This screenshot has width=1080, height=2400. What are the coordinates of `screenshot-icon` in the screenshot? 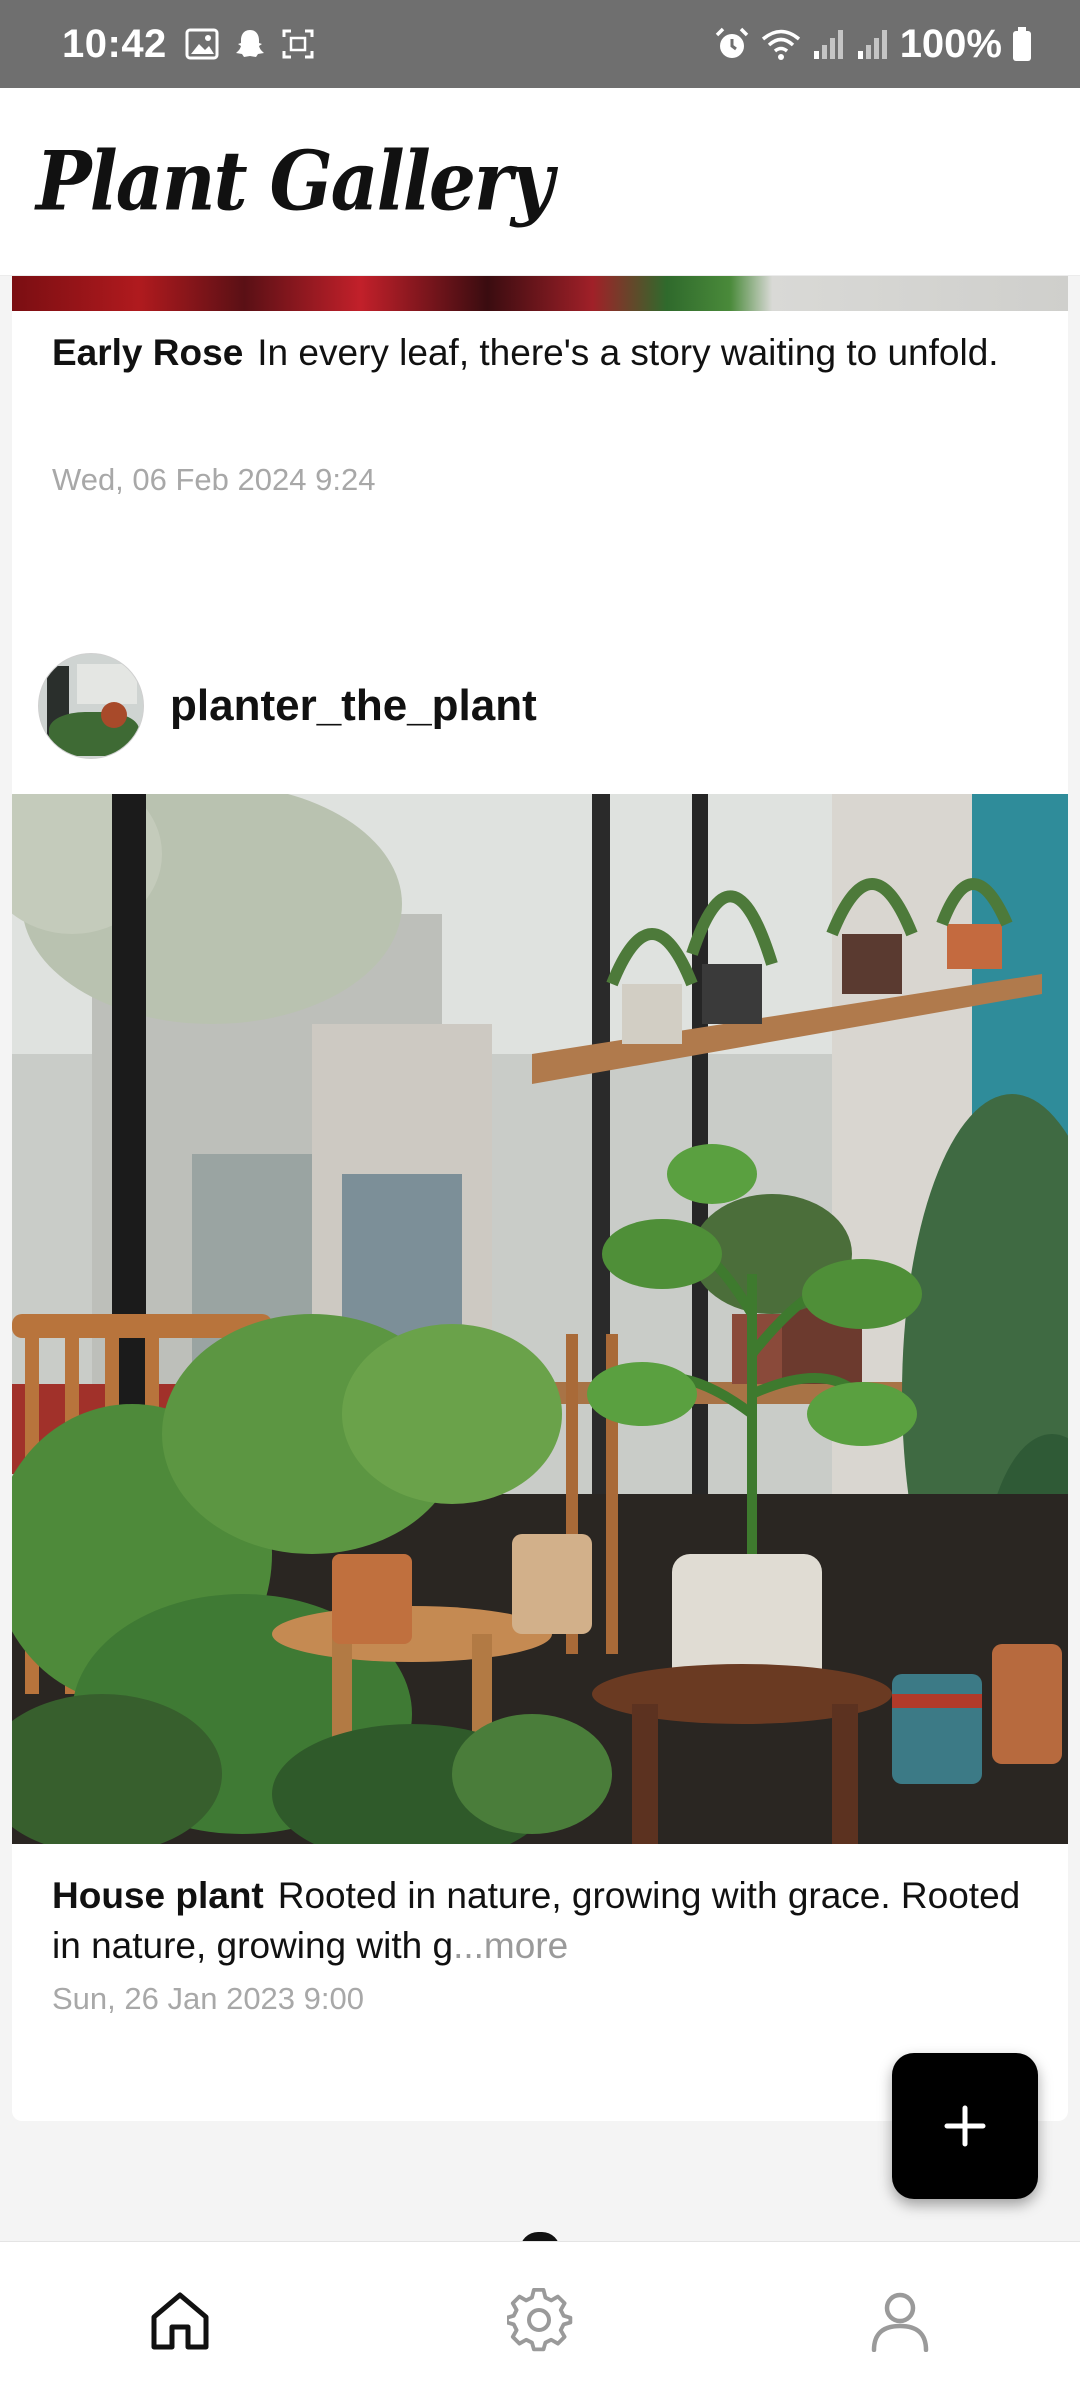 It's located at (298, 44).